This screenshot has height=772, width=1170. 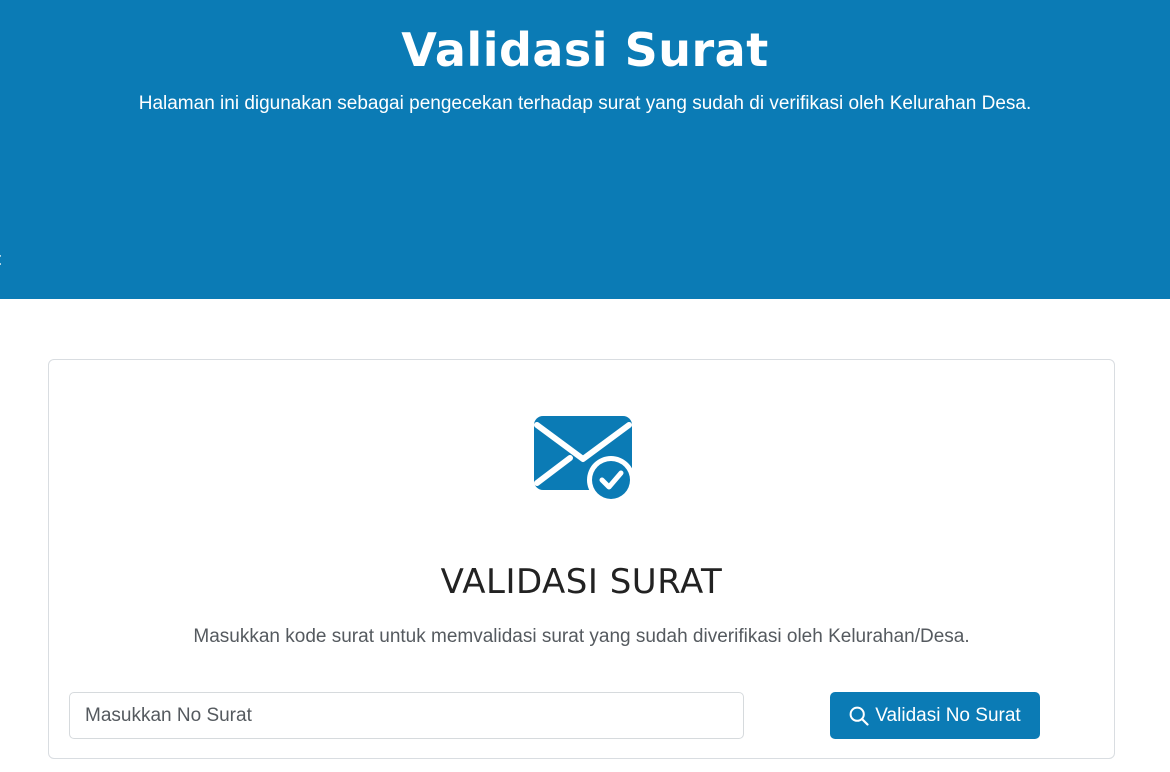 I want to click on breadcrumb: rat, so click(x=0, y=259).